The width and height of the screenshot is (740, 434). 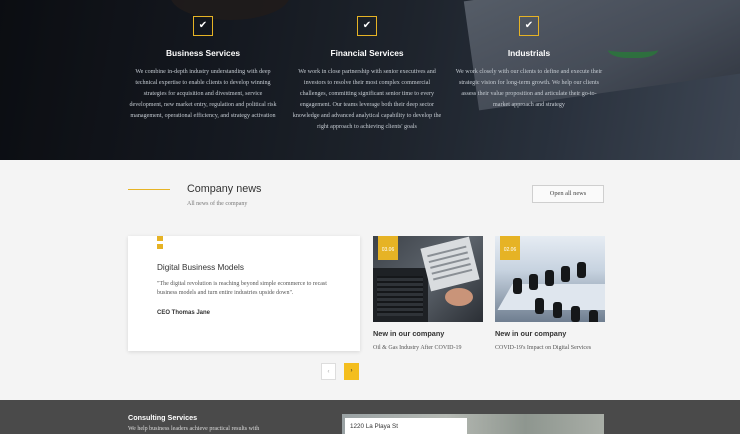 What do you see at coordinates (568, 194) in the screenshot?
I see `open-all-news-button: Open all news` at bounding box center [568, 194].